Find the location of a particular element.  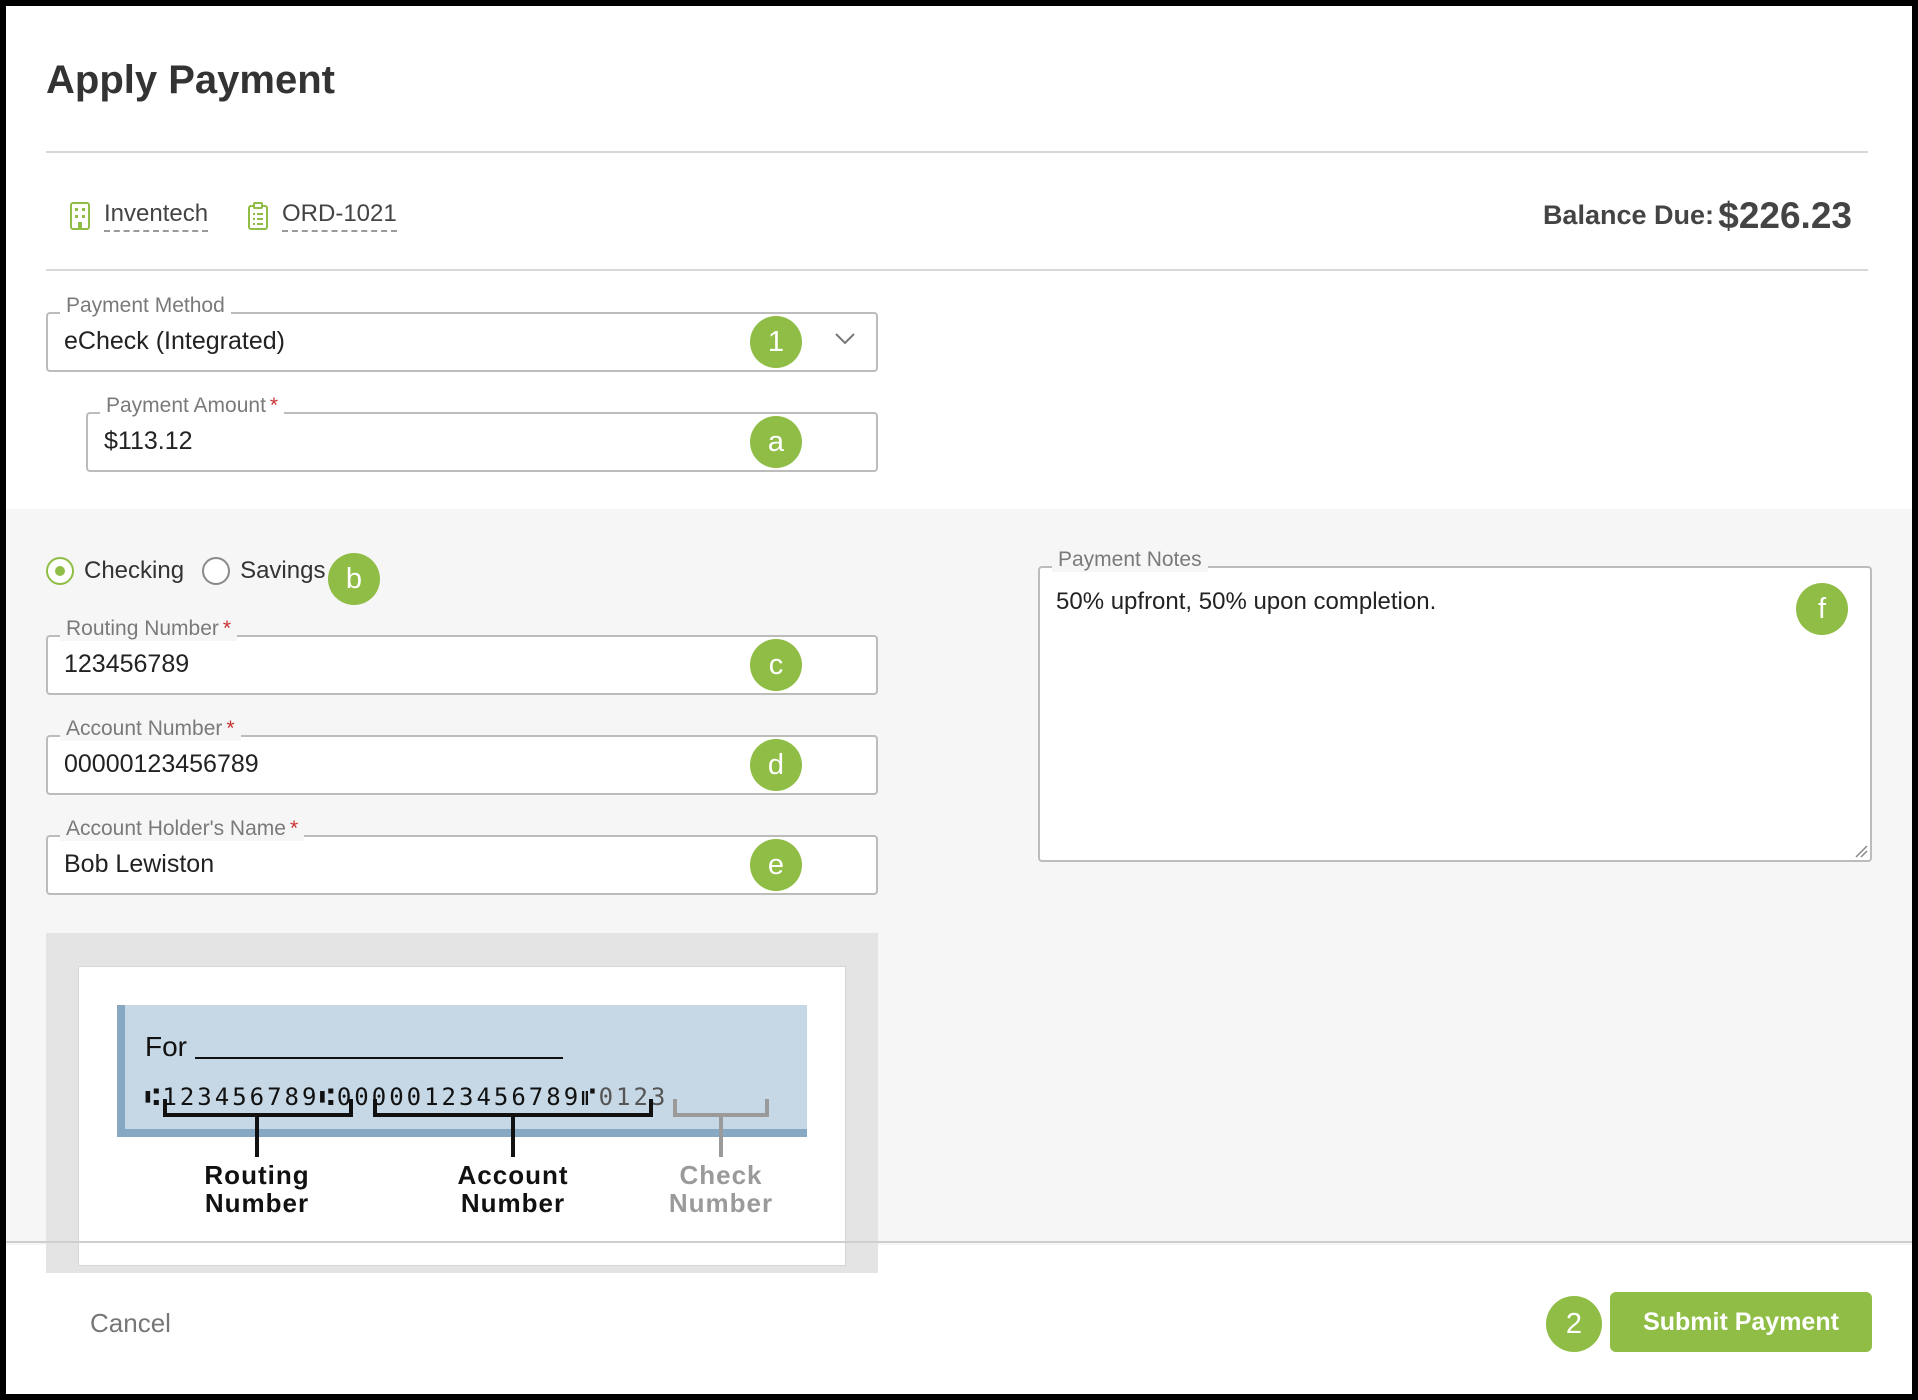

check-number-caption: Check Number is located at coordinates (721, 1189).